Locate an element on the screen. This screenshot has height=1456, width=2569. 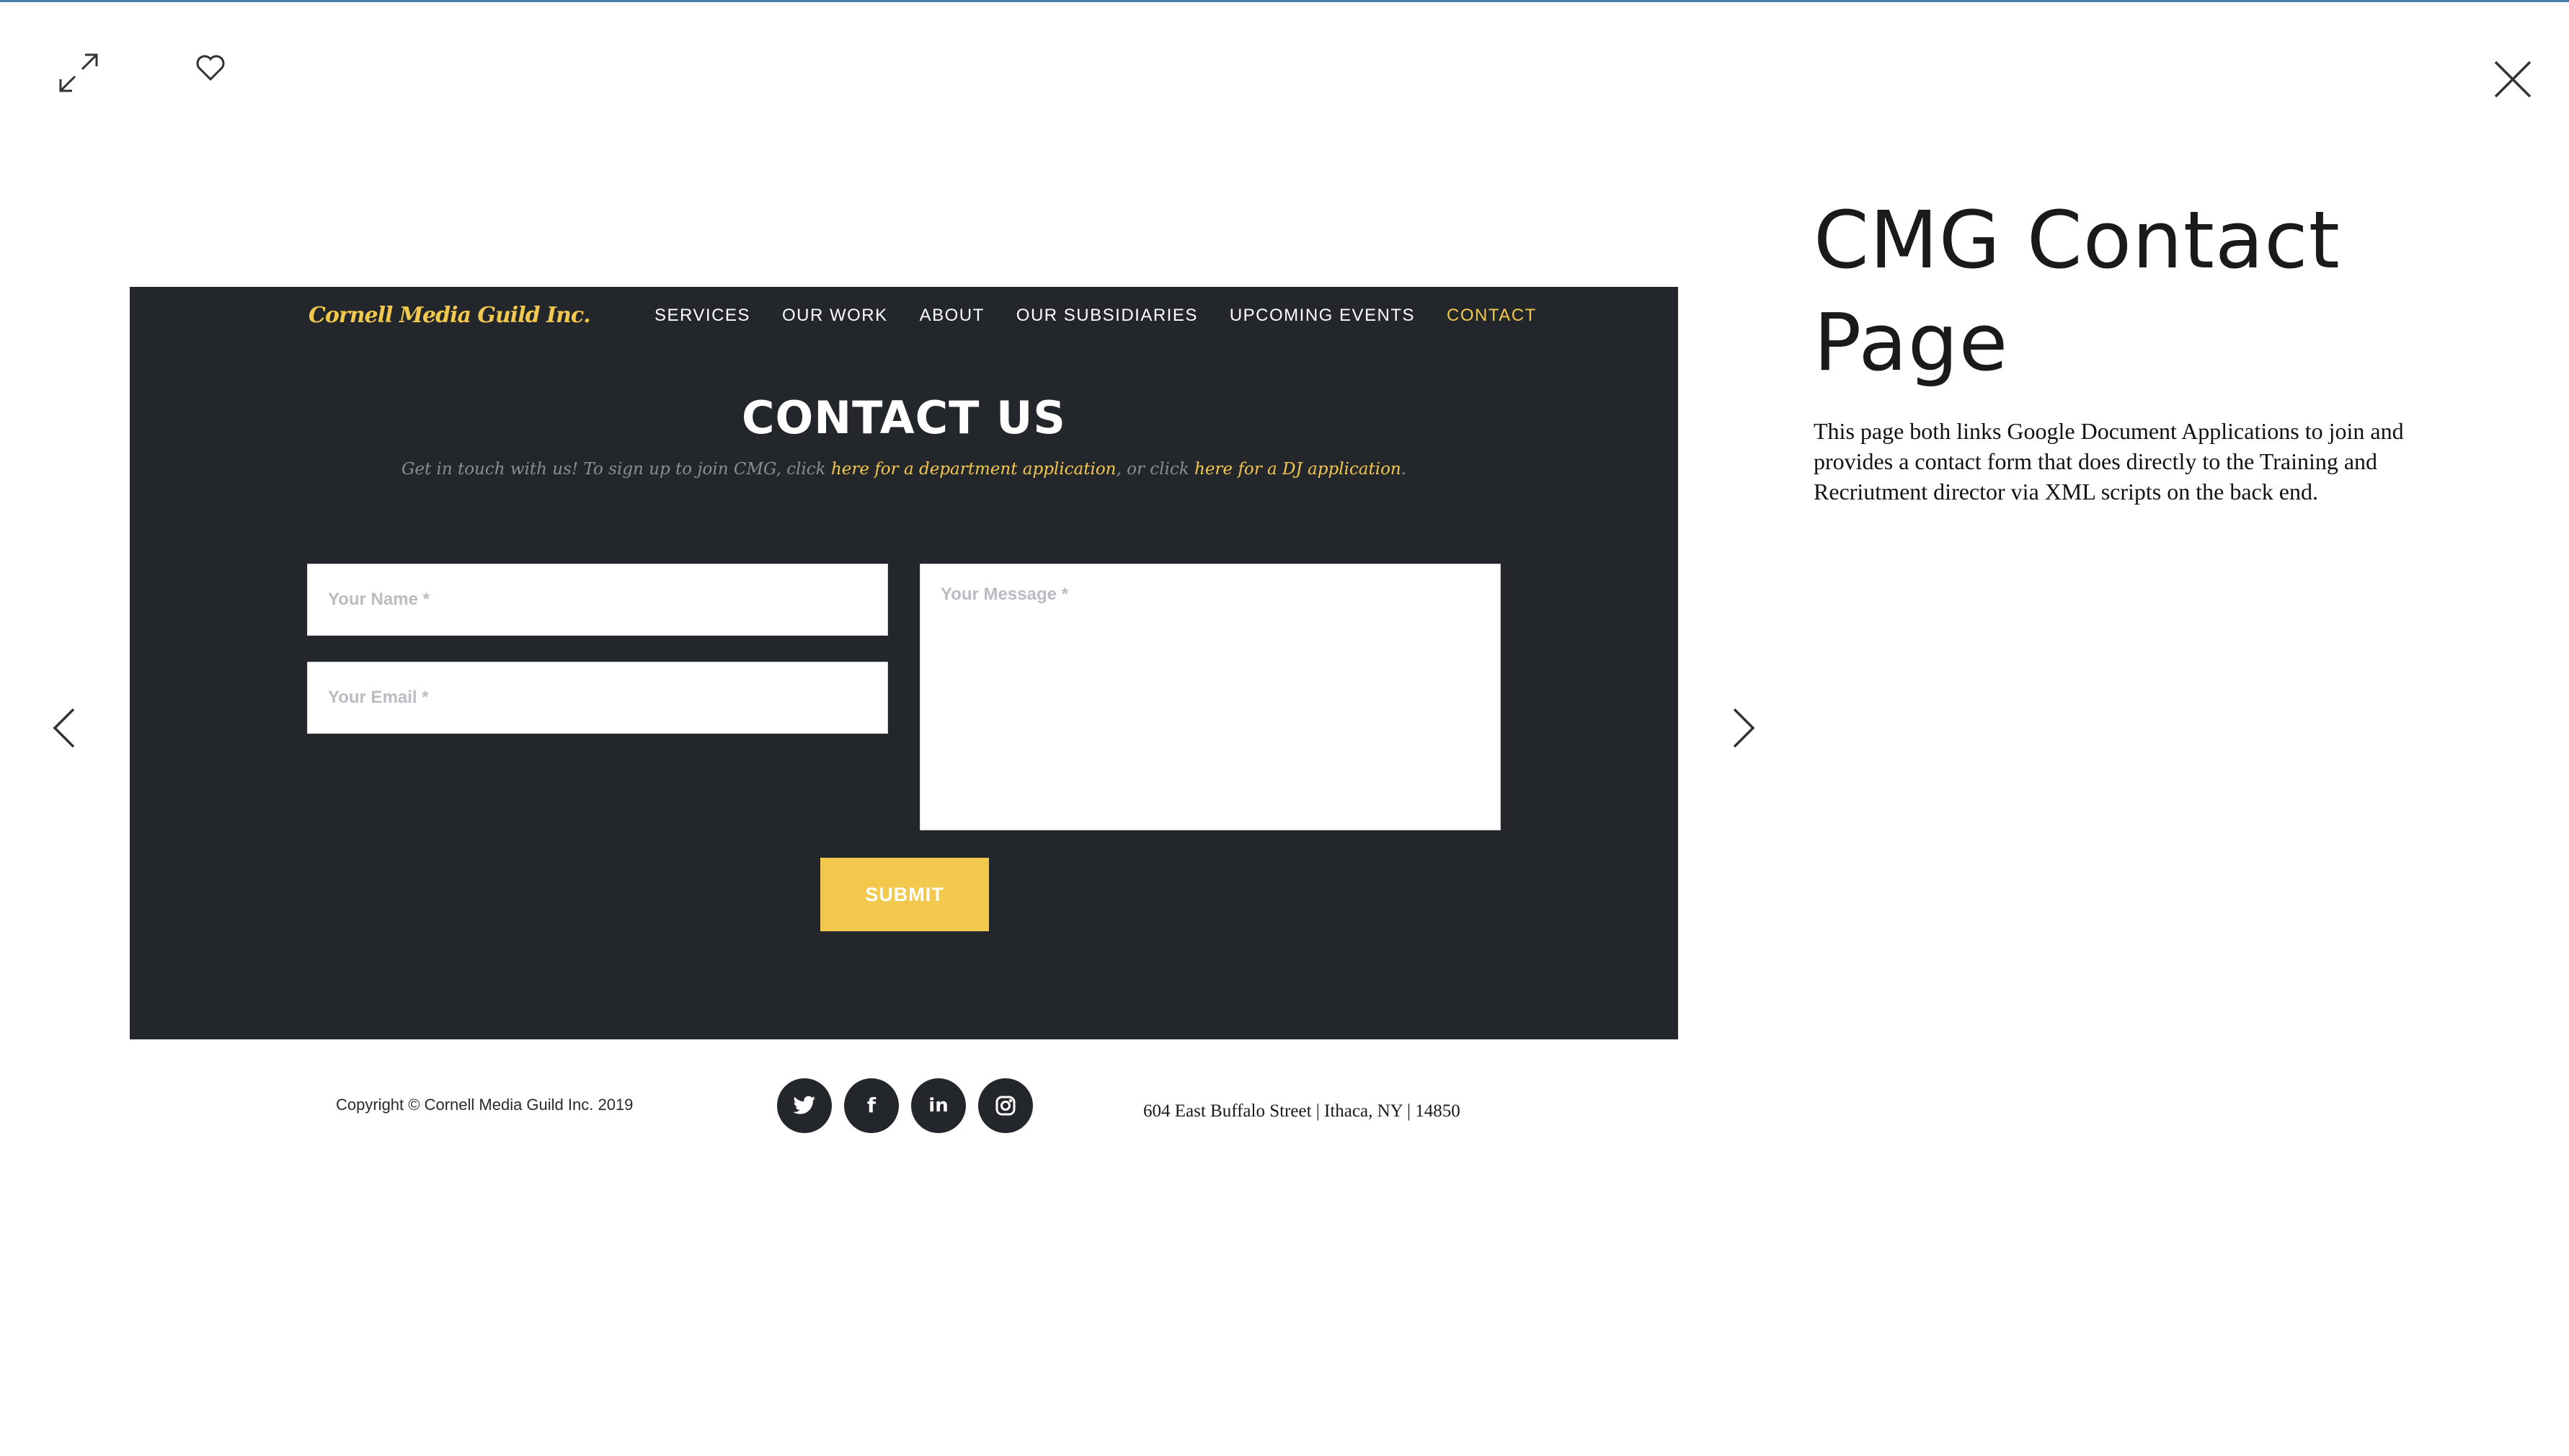
nav-services: SERVICES is located at coordinates (702, 316).